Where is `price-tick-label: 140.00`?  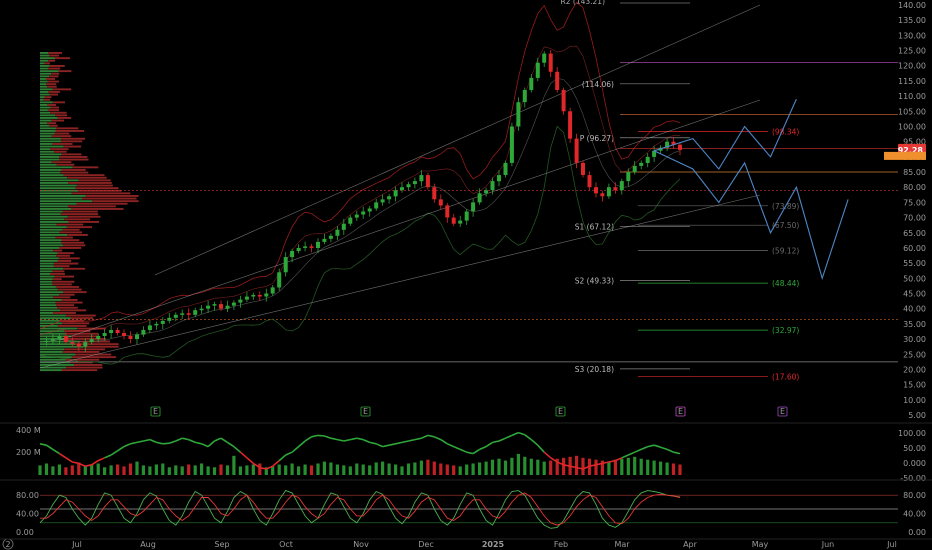 price-tick-label: 140.00 is located at coordinates (912, 5).